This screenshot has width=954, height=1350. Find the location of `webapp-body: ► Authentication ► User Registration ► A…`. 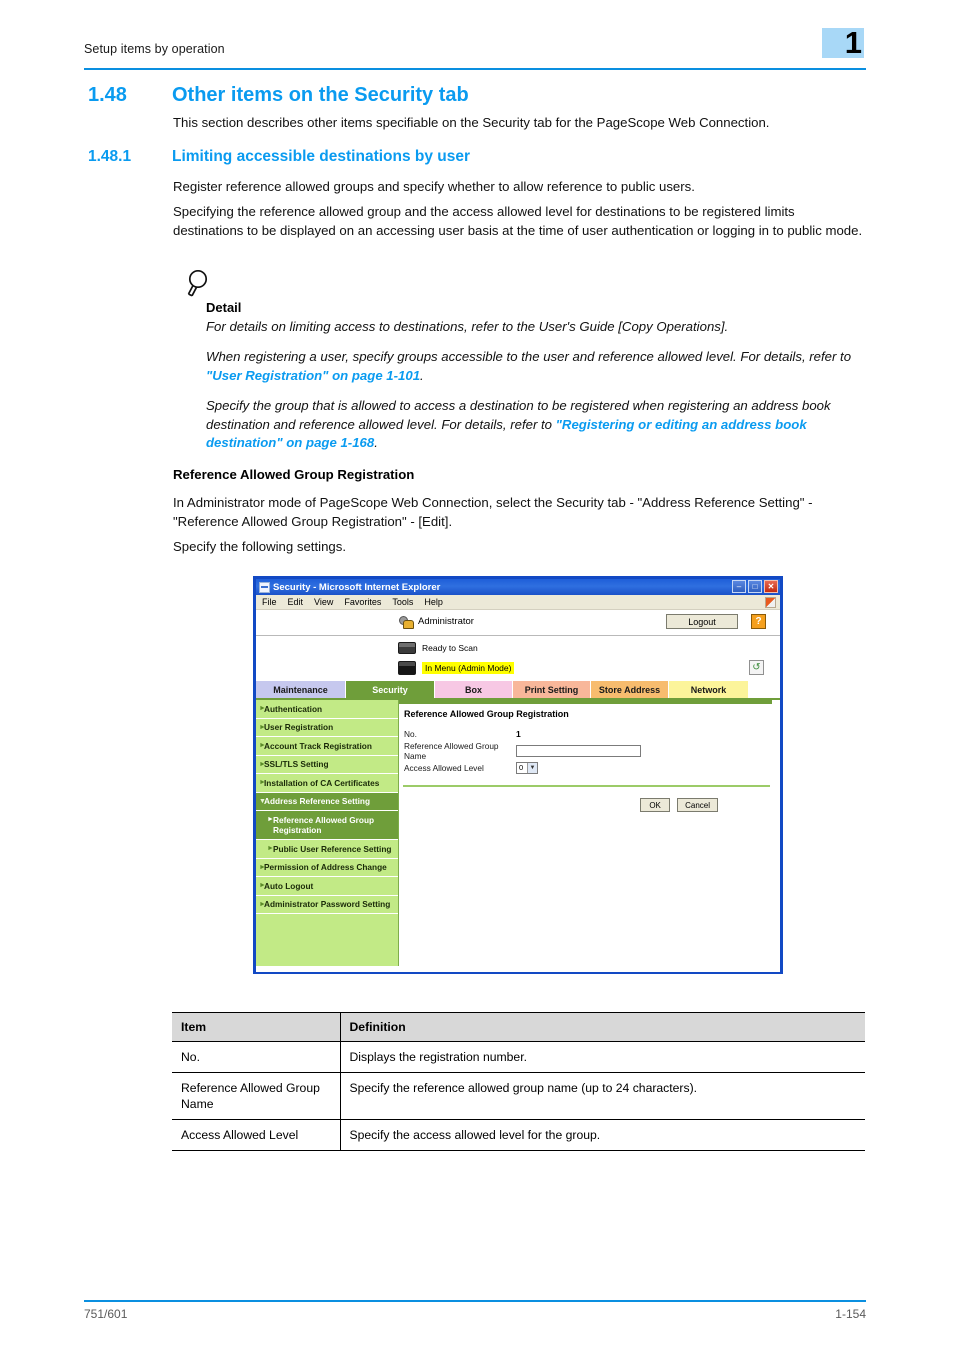

webapp-body: ► Authentication ► User Registration ► A… is located at coordinates (518, 833).